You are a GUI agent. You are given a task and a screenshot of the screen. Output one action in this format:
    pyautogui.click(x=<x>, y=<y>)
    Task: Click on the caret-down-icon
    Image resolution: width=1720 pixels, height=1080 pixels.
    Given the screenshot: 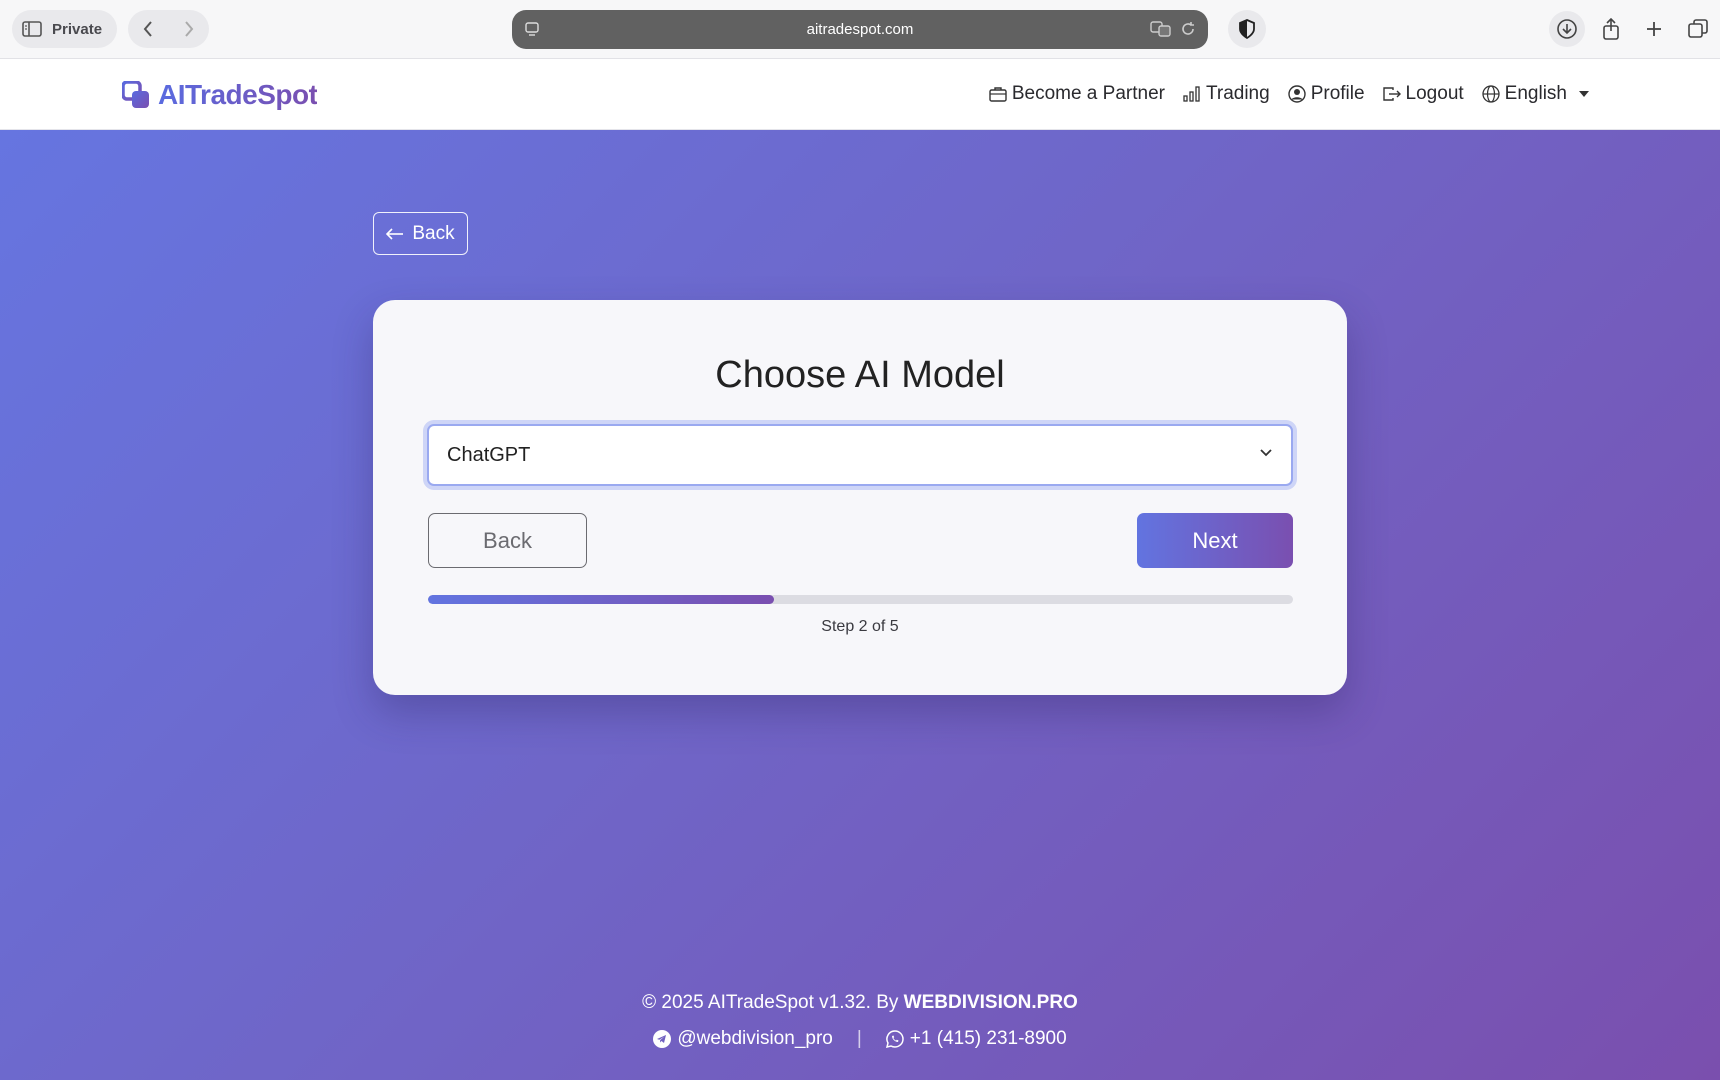 What is the action you would take?
    pyautogui.click(x=1584, y=94)
    